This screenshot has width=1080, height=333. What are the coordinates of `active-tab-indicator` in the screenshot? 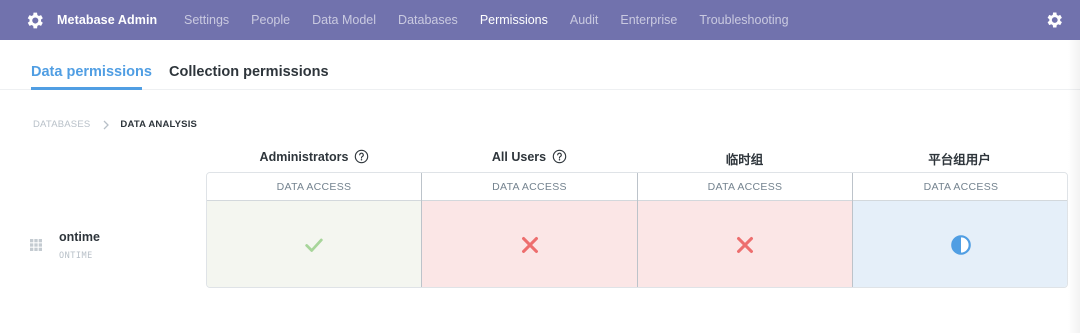 It's located at (86, 88).